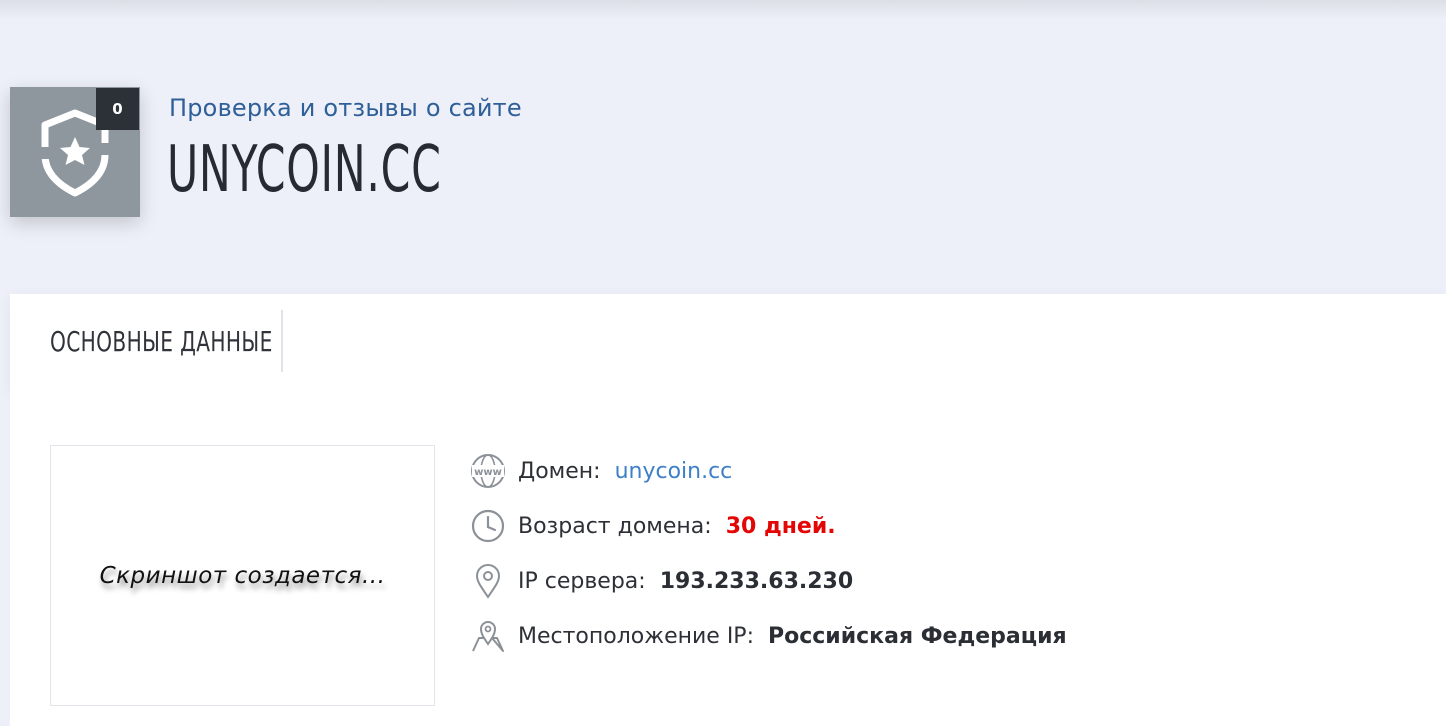 The height and width of the screenshot is (726, 1446). Describe the element at coordinates (559, 471) in the screenshot. I see `domain-label: Домен:` at that location.